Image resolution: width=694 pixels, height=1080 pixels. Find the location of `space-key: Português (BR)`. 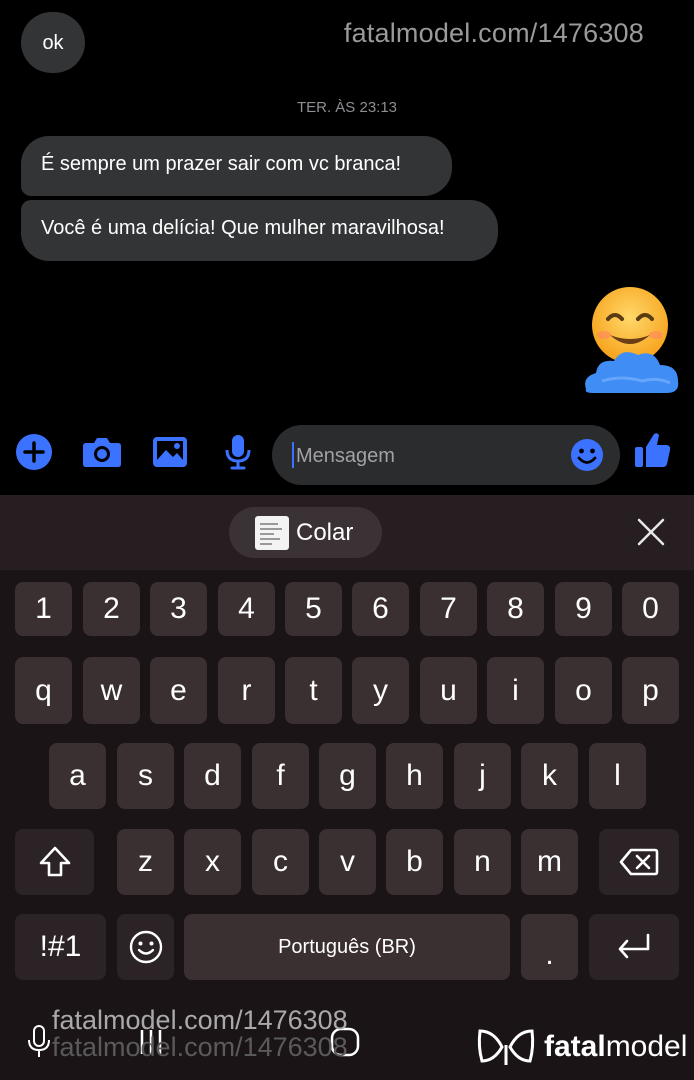

space-key: Português (BR) is located at coordinates (347, 947).